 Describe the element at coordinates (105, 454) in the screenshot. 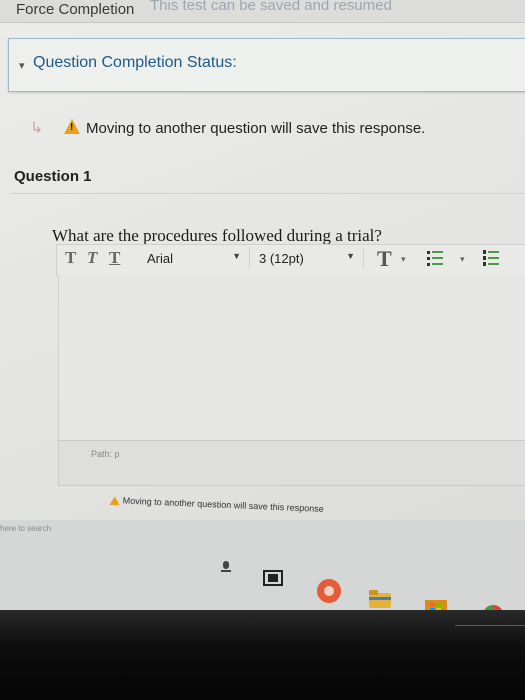

I see `path-label: Path: p` at that location.